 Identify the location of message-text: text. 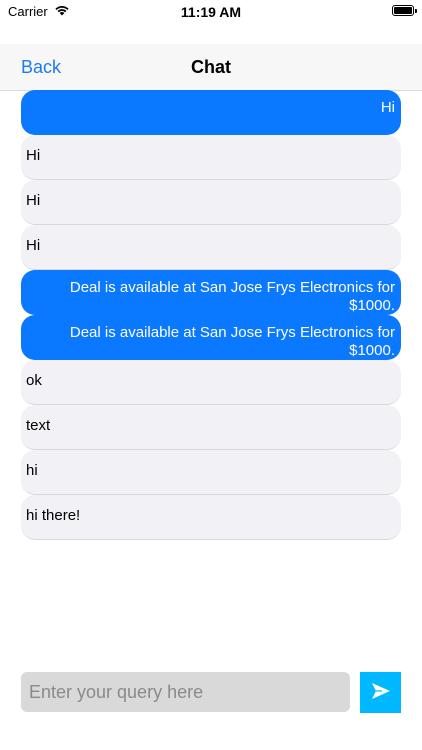
(38, 425).